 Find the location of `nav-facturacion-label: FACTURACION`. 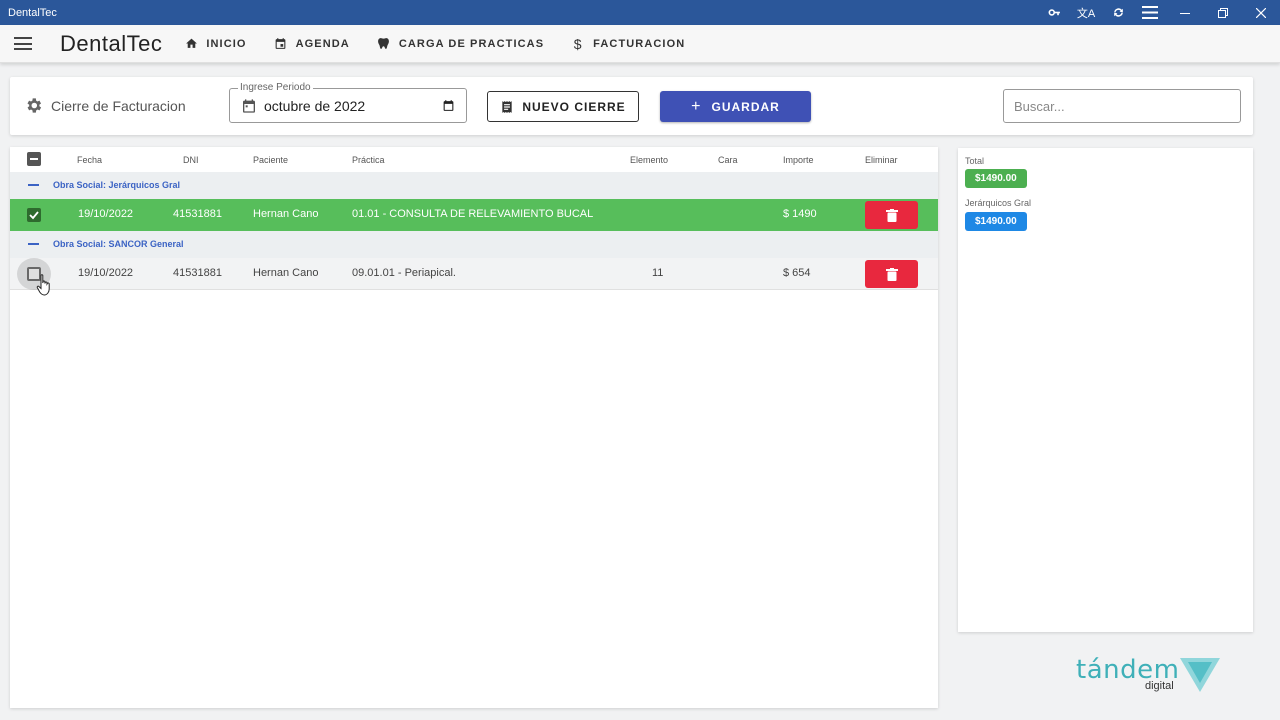

nav-facturacion-label: FACTURACION is located at coordinates (639, 43).